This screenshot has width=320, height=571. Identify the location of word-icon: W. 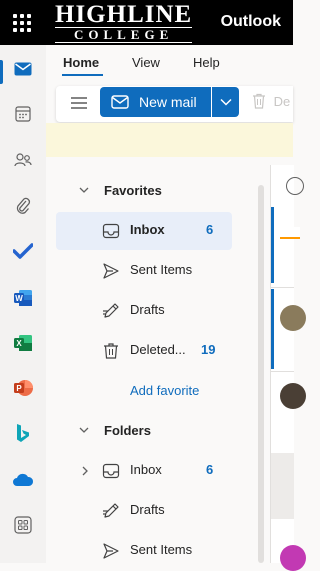
(23, 298).